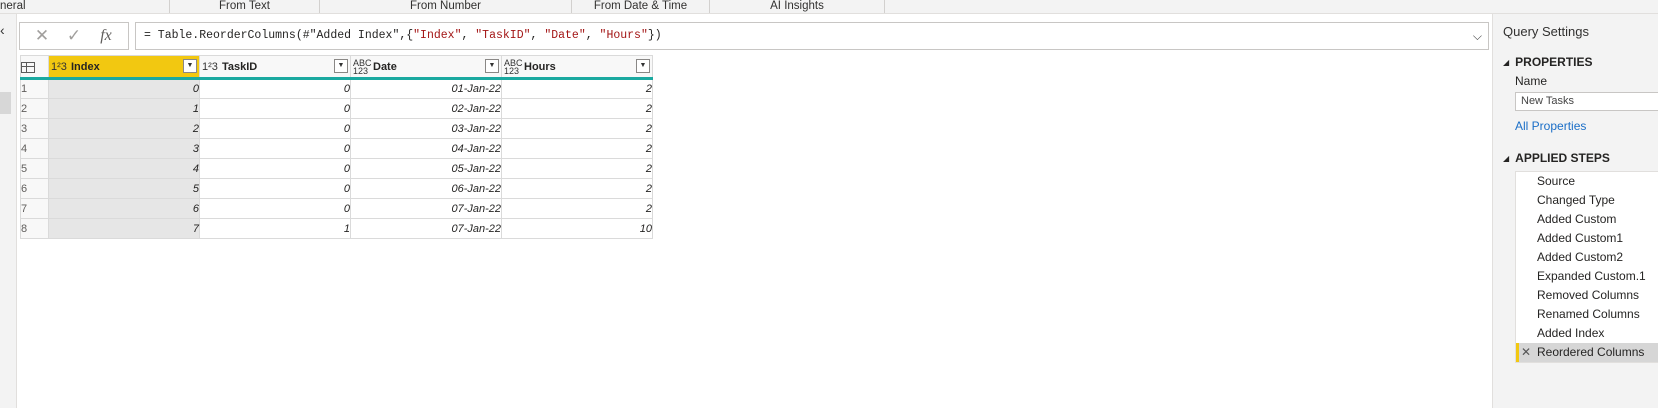 The height and width of the screenshot is (408, 1658). I want to click on applied-step-label: Reordered Columns, so click(1591, 352).